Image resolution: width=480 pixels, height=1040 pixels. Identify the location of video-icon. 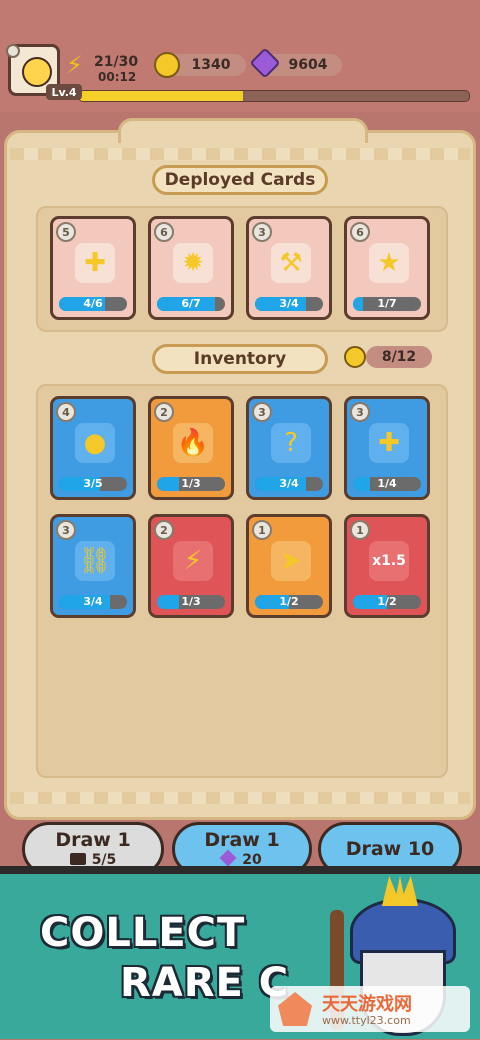
(77, 859).